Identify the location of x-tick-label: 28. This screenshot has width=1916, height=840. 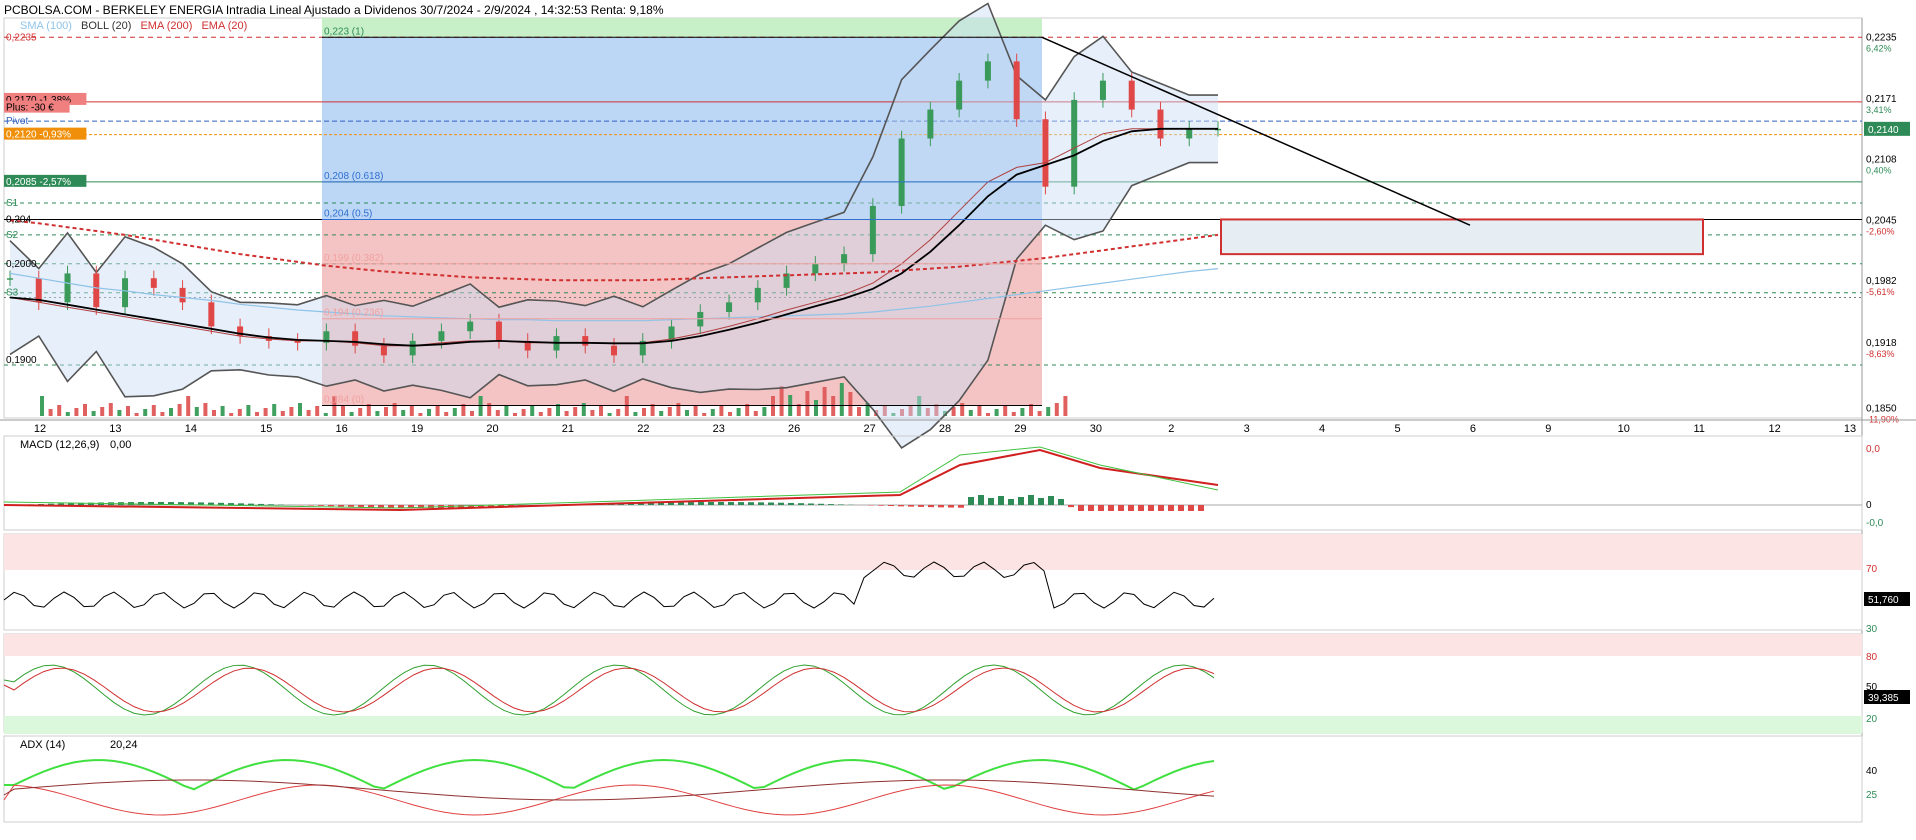
(945, 429).